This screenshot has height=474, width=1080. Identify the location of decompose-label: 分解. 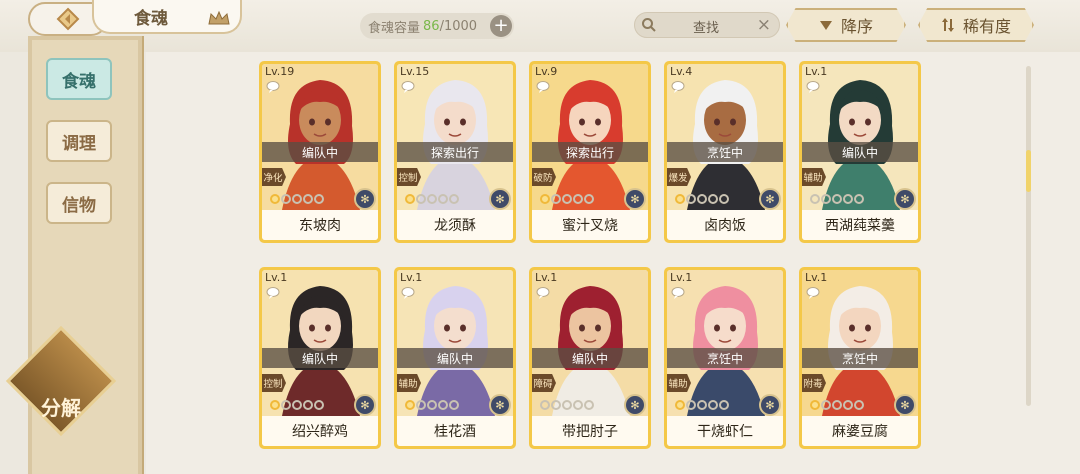
(61, 408).